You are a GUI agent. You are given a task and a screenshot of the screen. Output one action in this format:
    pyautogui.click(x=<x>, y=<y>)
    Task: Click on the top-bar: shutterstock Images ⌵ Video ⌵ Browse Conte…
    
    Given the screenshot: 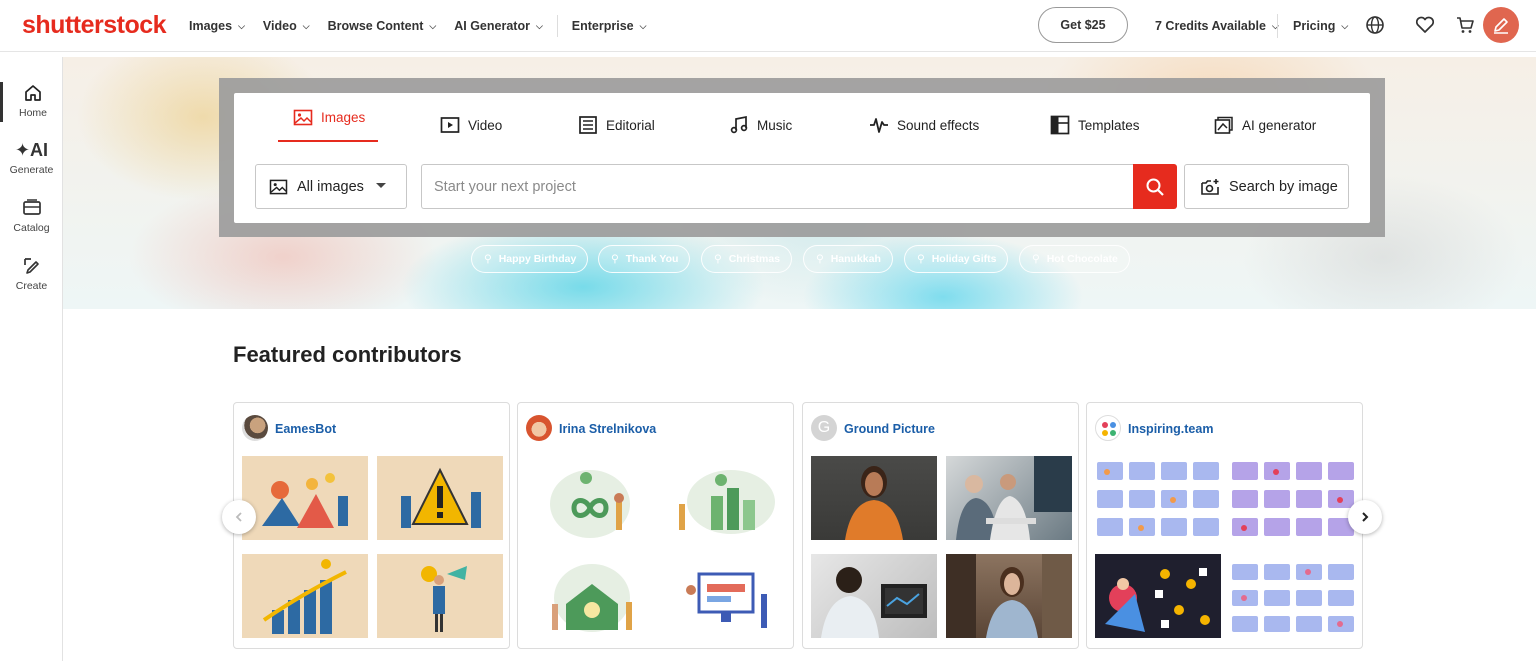 What is the action you would take?
    pyautogui.click(x=768, y=26)
    